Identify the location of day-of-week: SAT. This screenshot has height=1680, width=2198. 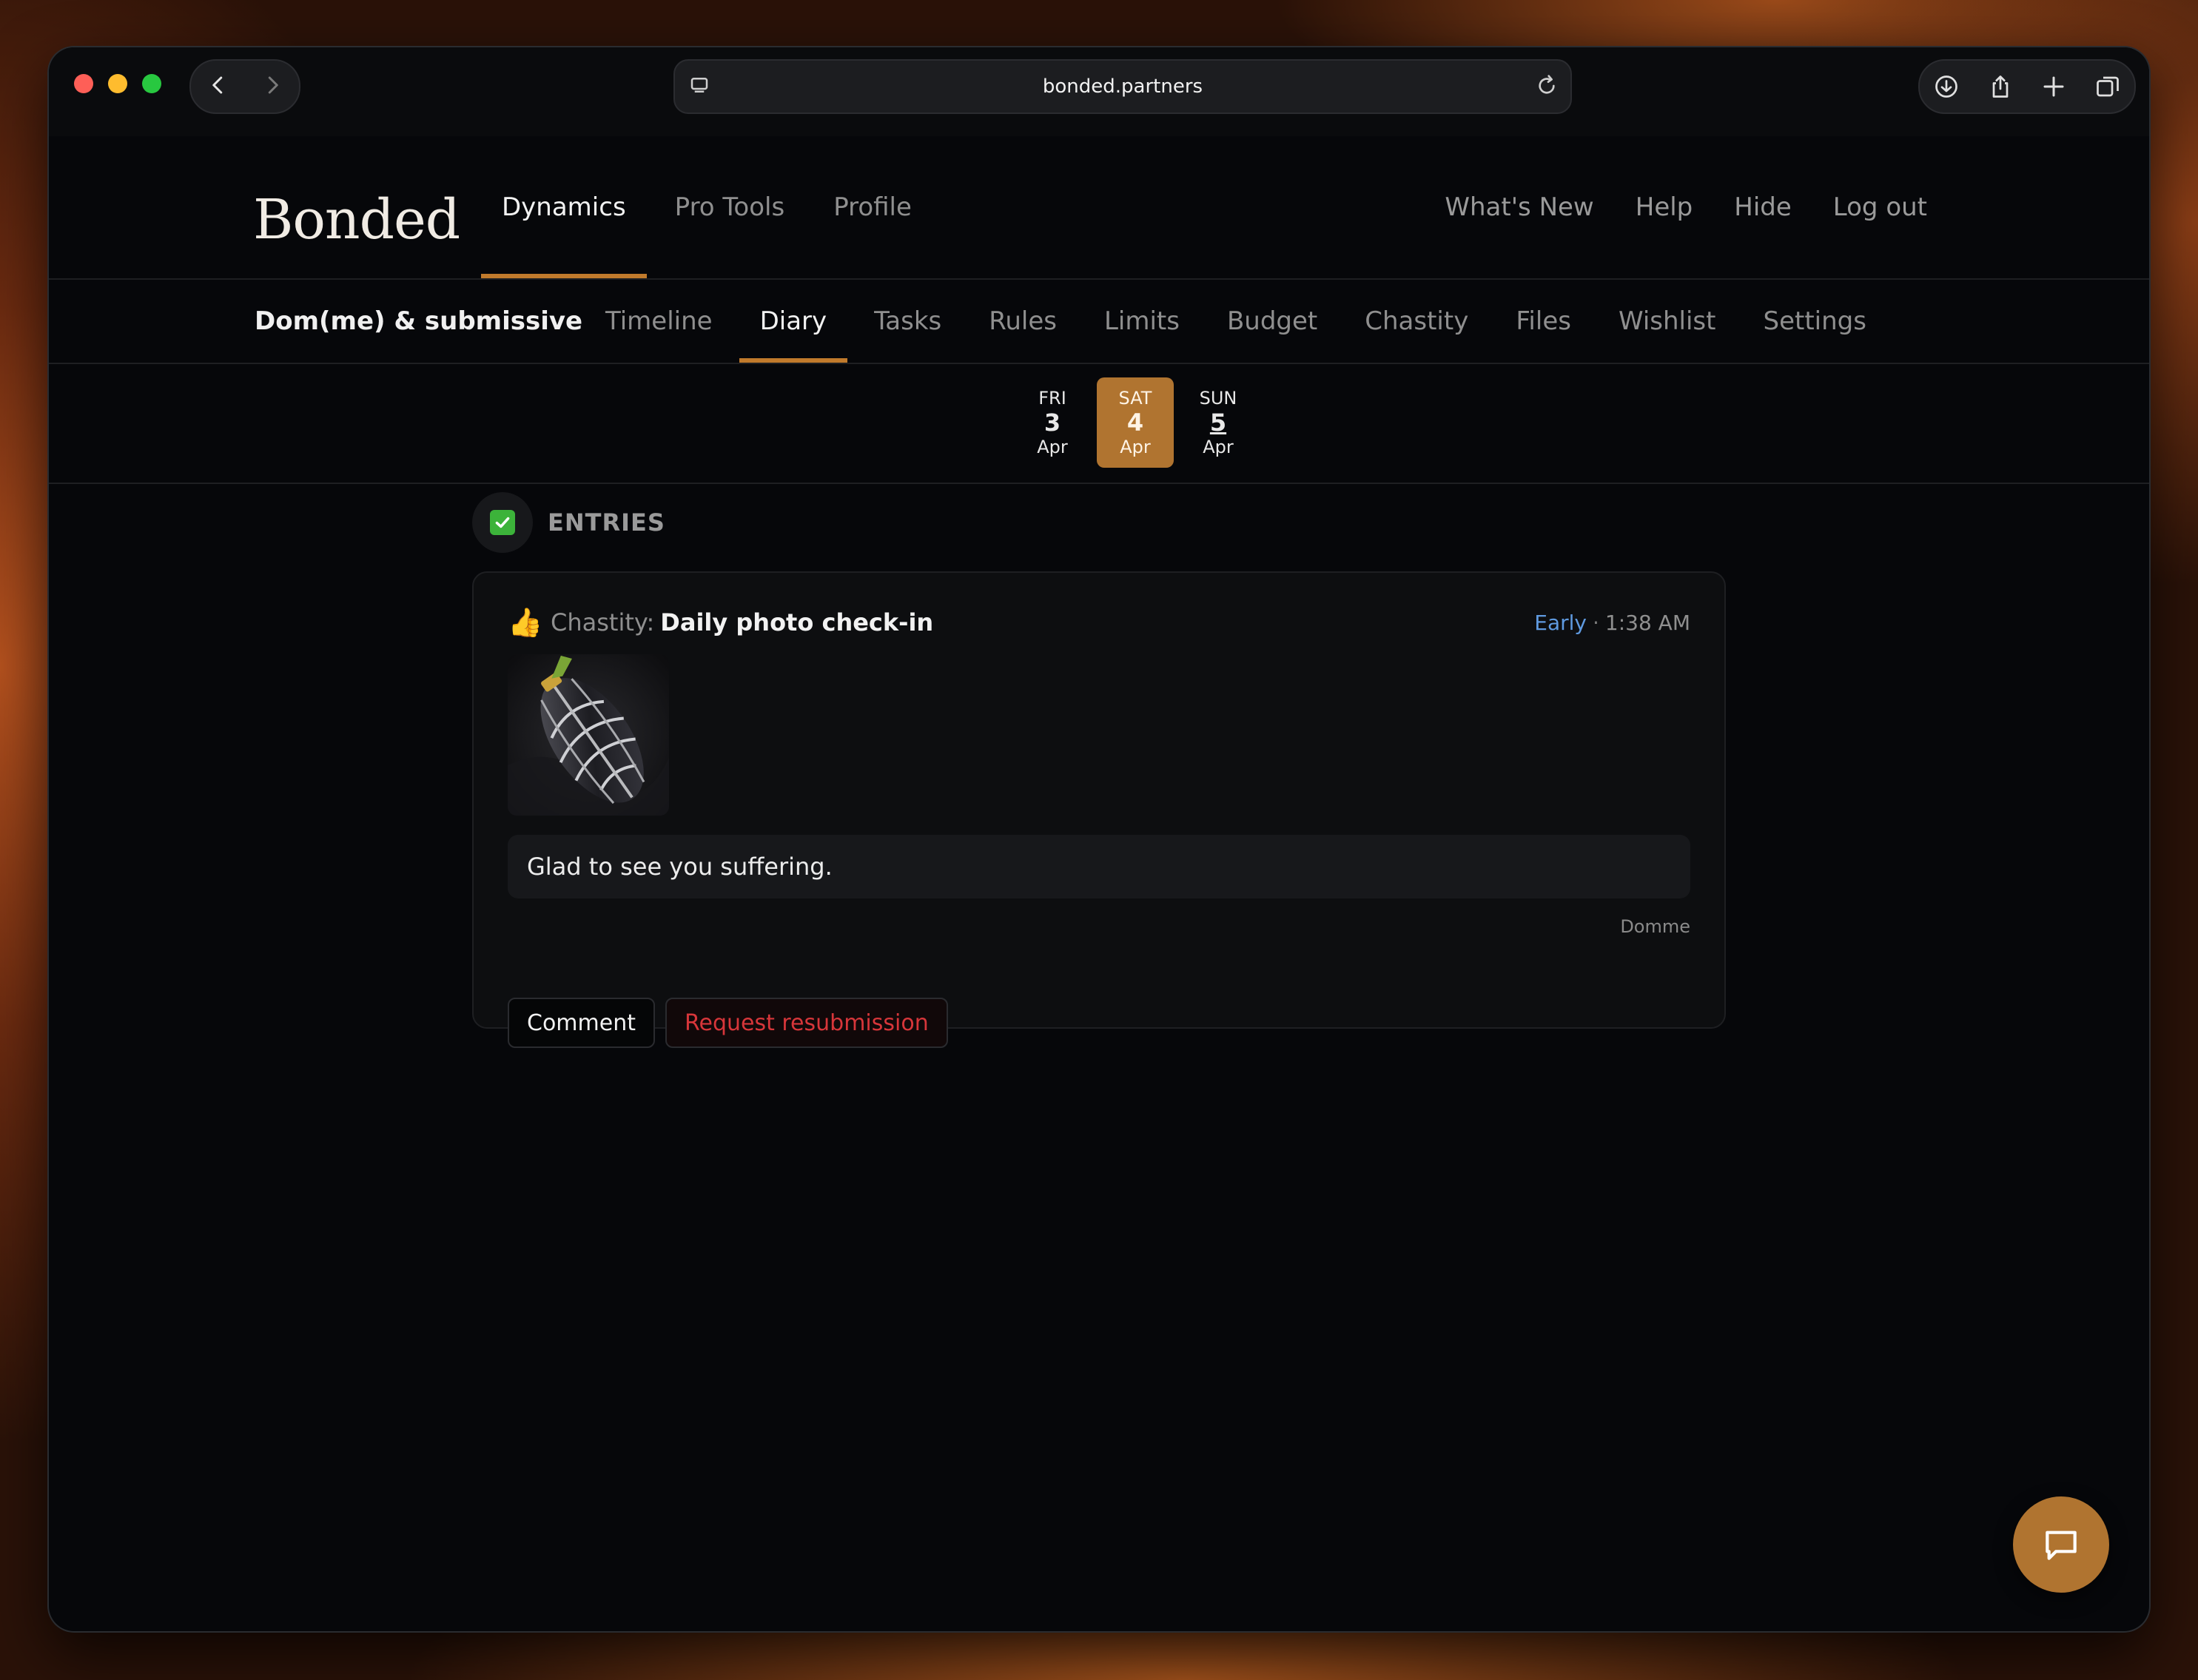
(1135, 399).